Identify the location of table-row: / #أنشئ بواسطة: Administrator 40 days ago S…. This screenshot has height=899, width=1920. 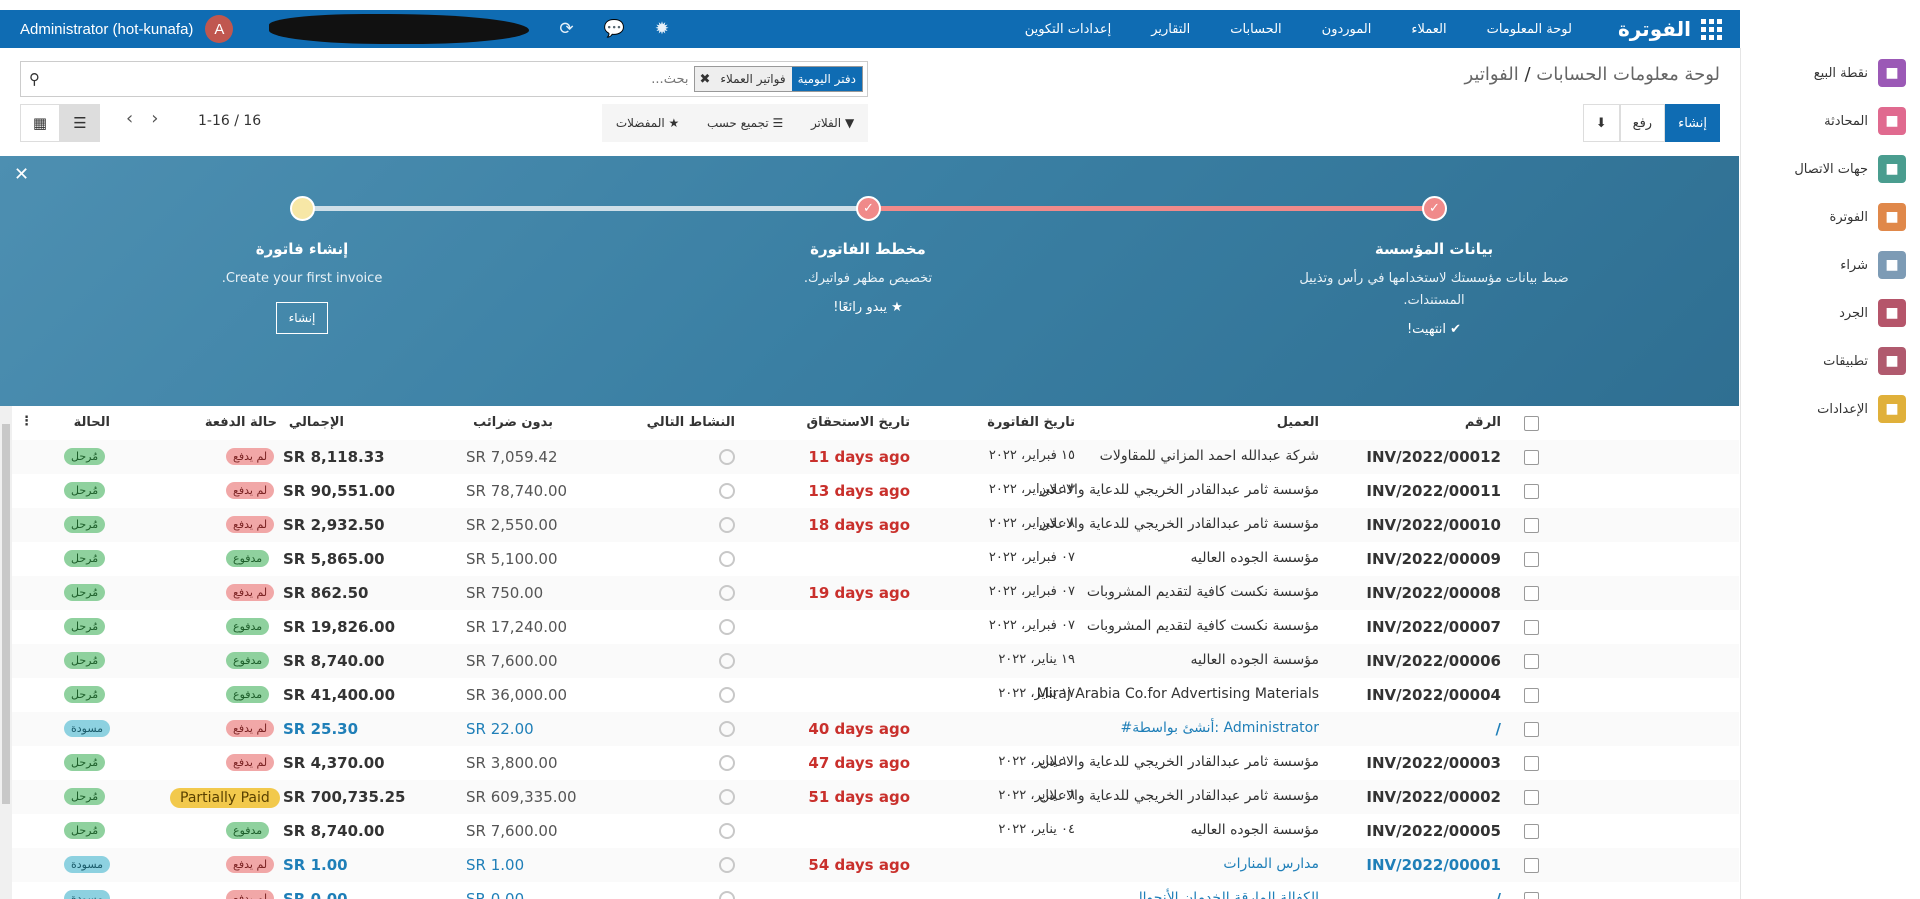
(869, 729).